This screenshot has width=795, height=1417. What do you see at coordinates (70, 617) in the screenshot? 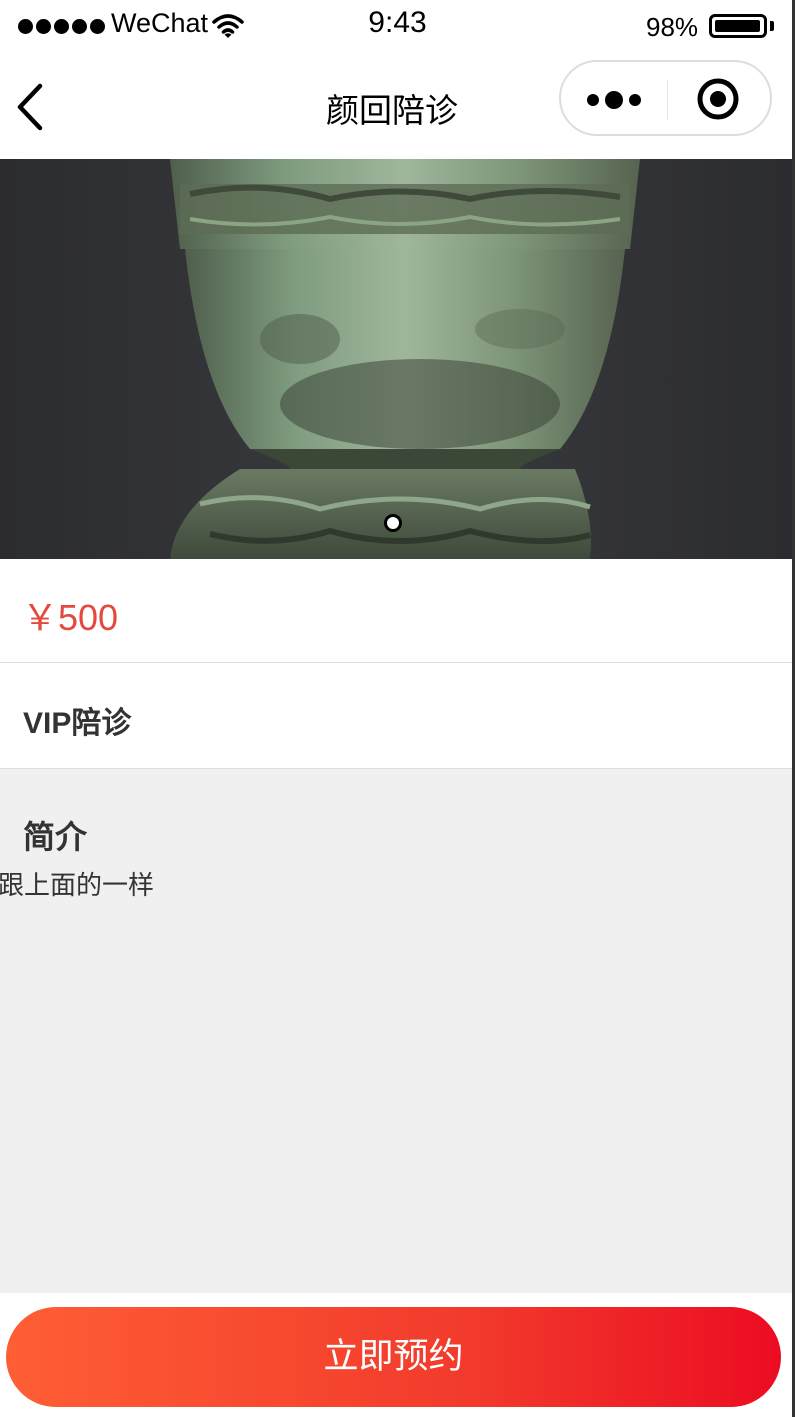
I see `price-label: ￥500` at bounding box center [70, 617].